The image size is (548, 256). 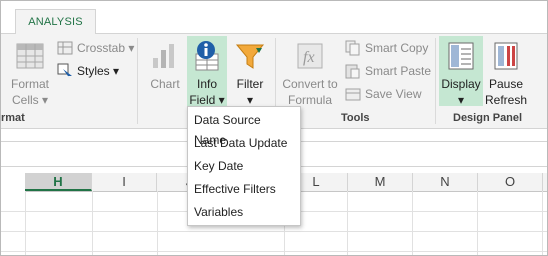 What do you see at coordinates (380, 182) in the screenshot?
I see `column-header-m: M` at bounding box center [380, 182].